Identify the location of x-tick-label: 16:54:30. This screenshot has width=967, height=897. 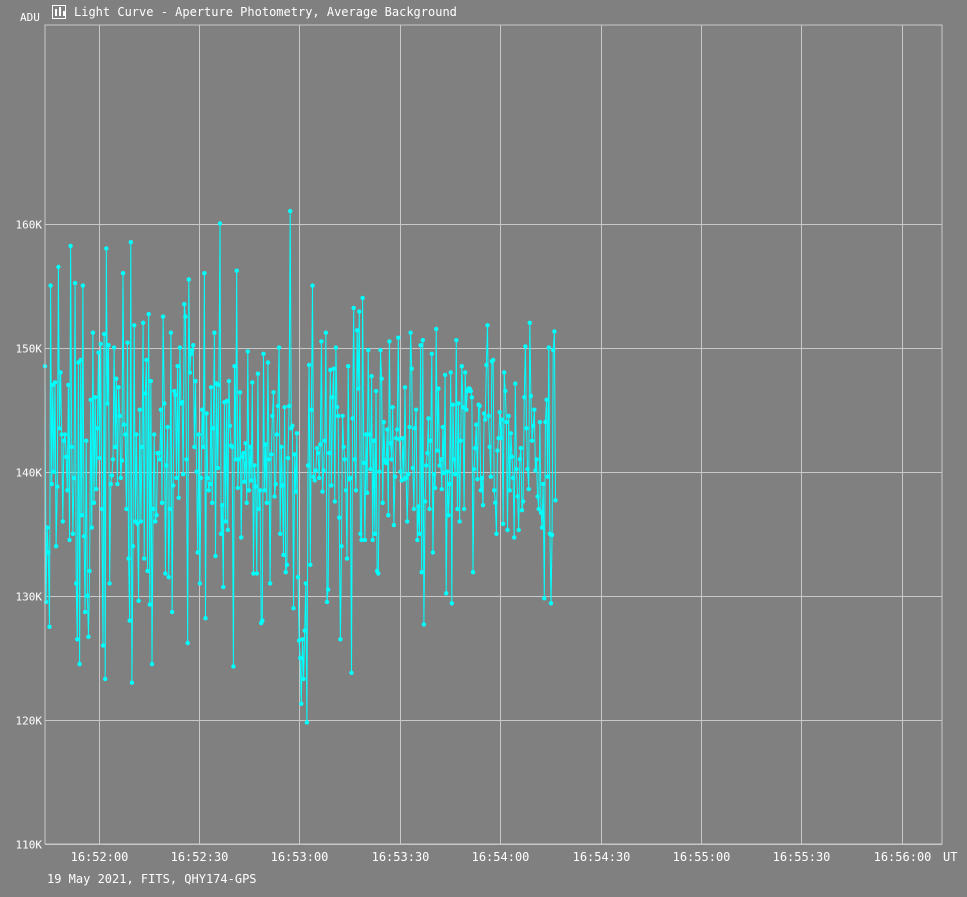
(602, 857).